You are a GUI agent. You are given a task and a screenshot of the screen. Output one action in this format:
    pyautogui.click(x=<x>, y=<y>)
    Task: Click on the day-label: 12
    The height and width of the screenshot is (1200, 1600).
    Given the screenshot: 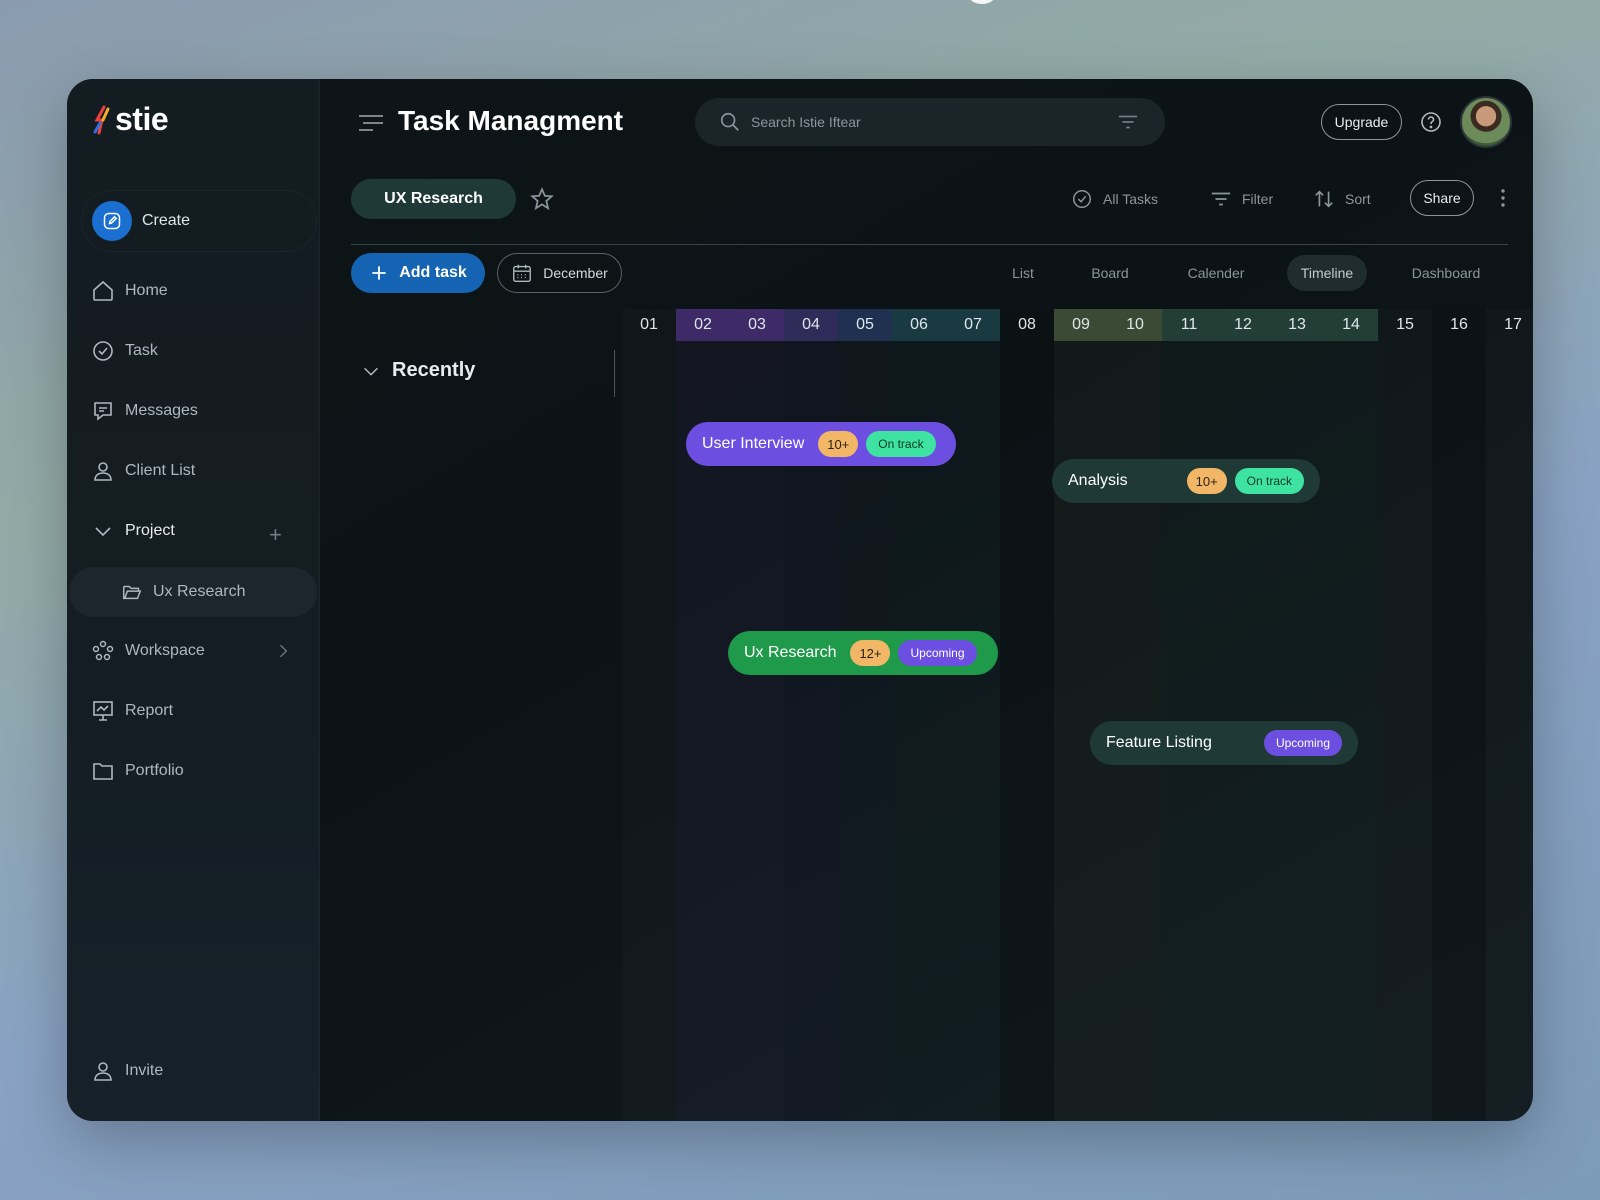 What is the action you would take?
    pyautogui.click(x=1243, y=325)
    